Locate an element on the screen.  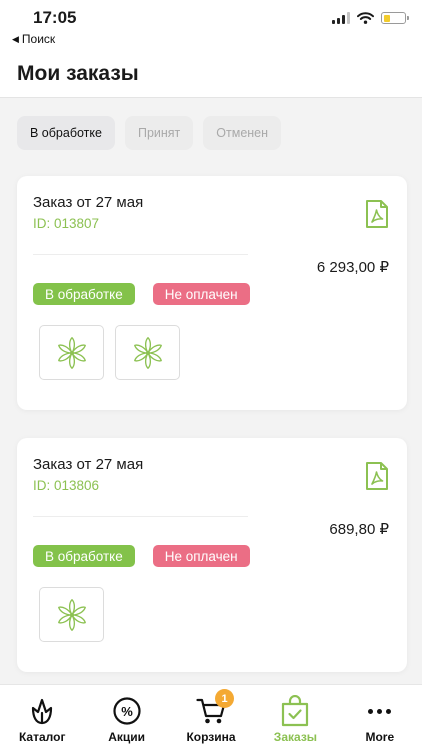
back-label: Поиск is located at coordinates (38, 39).